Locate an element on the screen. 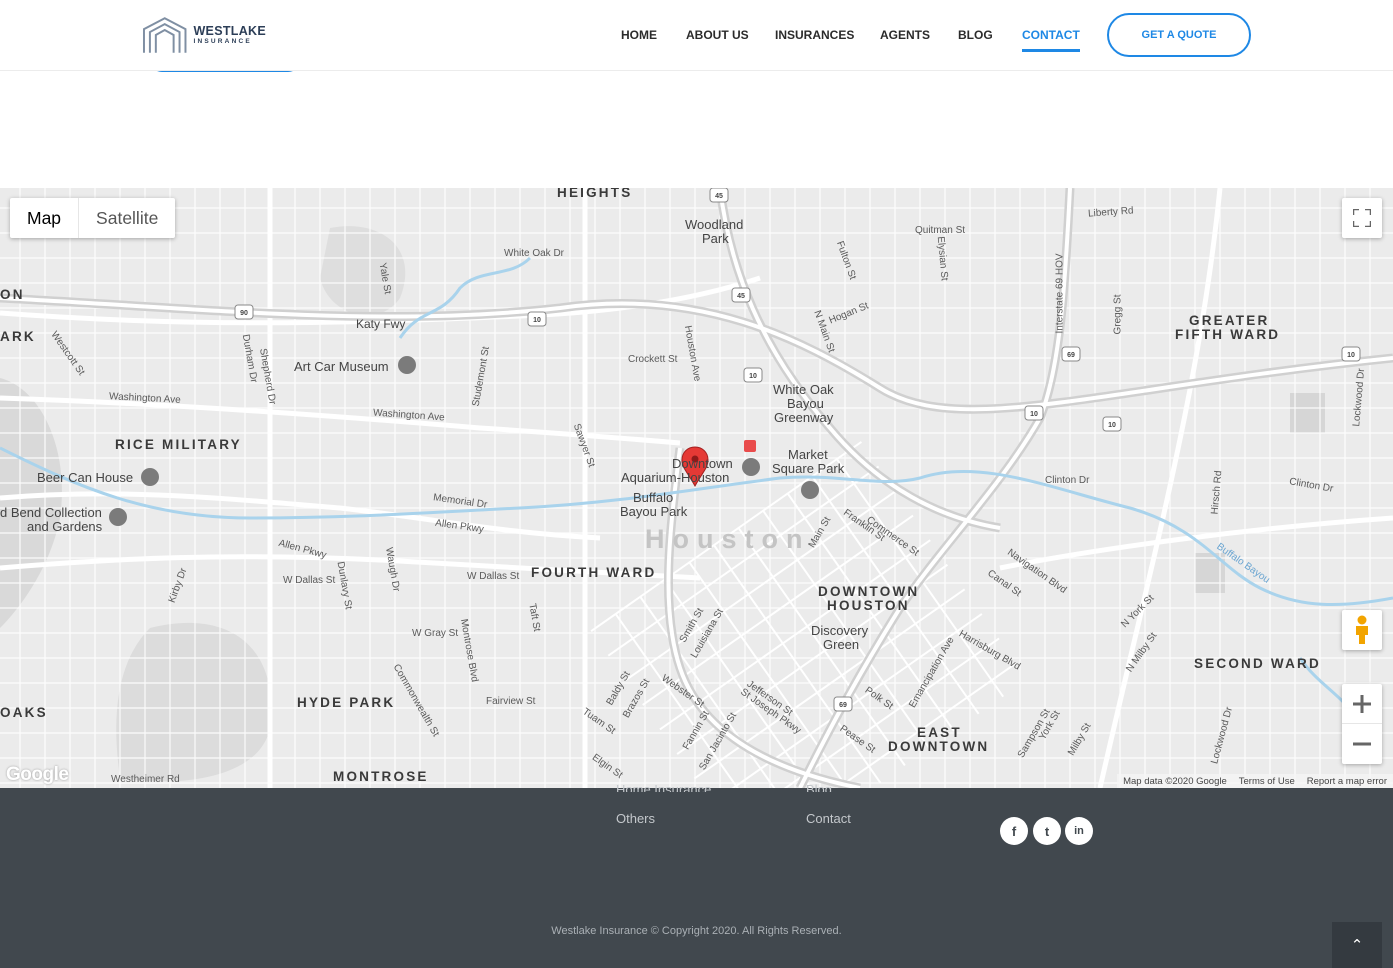  map-type-satellite-button: Satellite is located at coordinates (127, 218).